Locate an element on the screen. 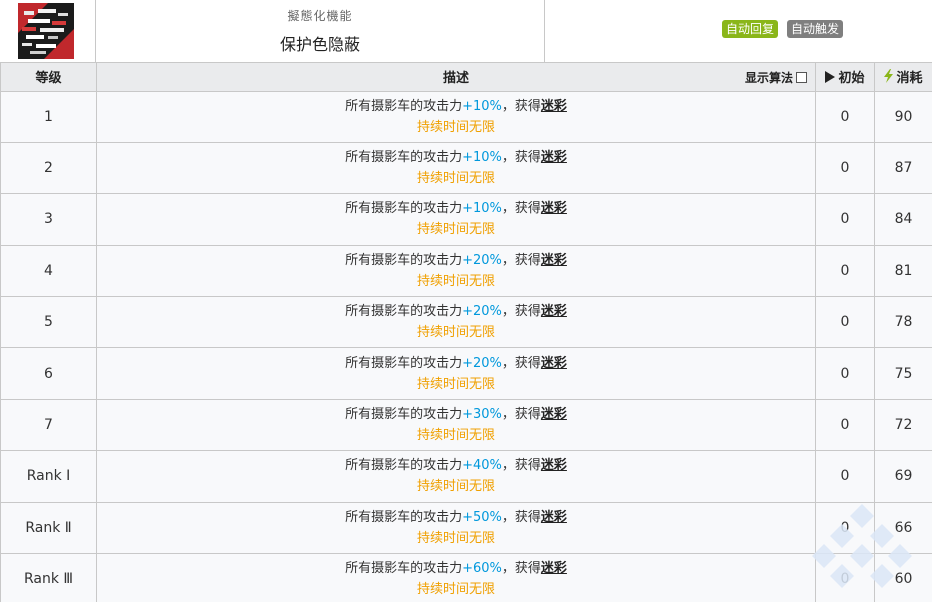 Image resolution: width=932 pixels, height=602 pixels. desc-effect: 所有摄影车的攻击力+50%，获得迷彩 is located at coordinates (456, 517).